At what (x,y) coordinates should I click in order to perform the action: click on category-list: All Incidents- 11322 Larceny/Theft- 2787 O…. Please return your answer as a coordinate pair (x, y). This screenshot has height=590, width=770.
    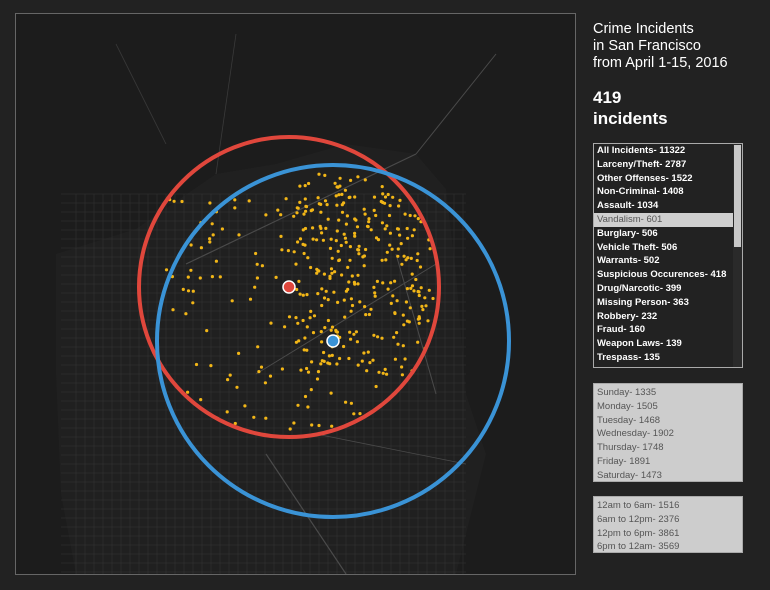
    Looking at the image, I should click on (668, 255).